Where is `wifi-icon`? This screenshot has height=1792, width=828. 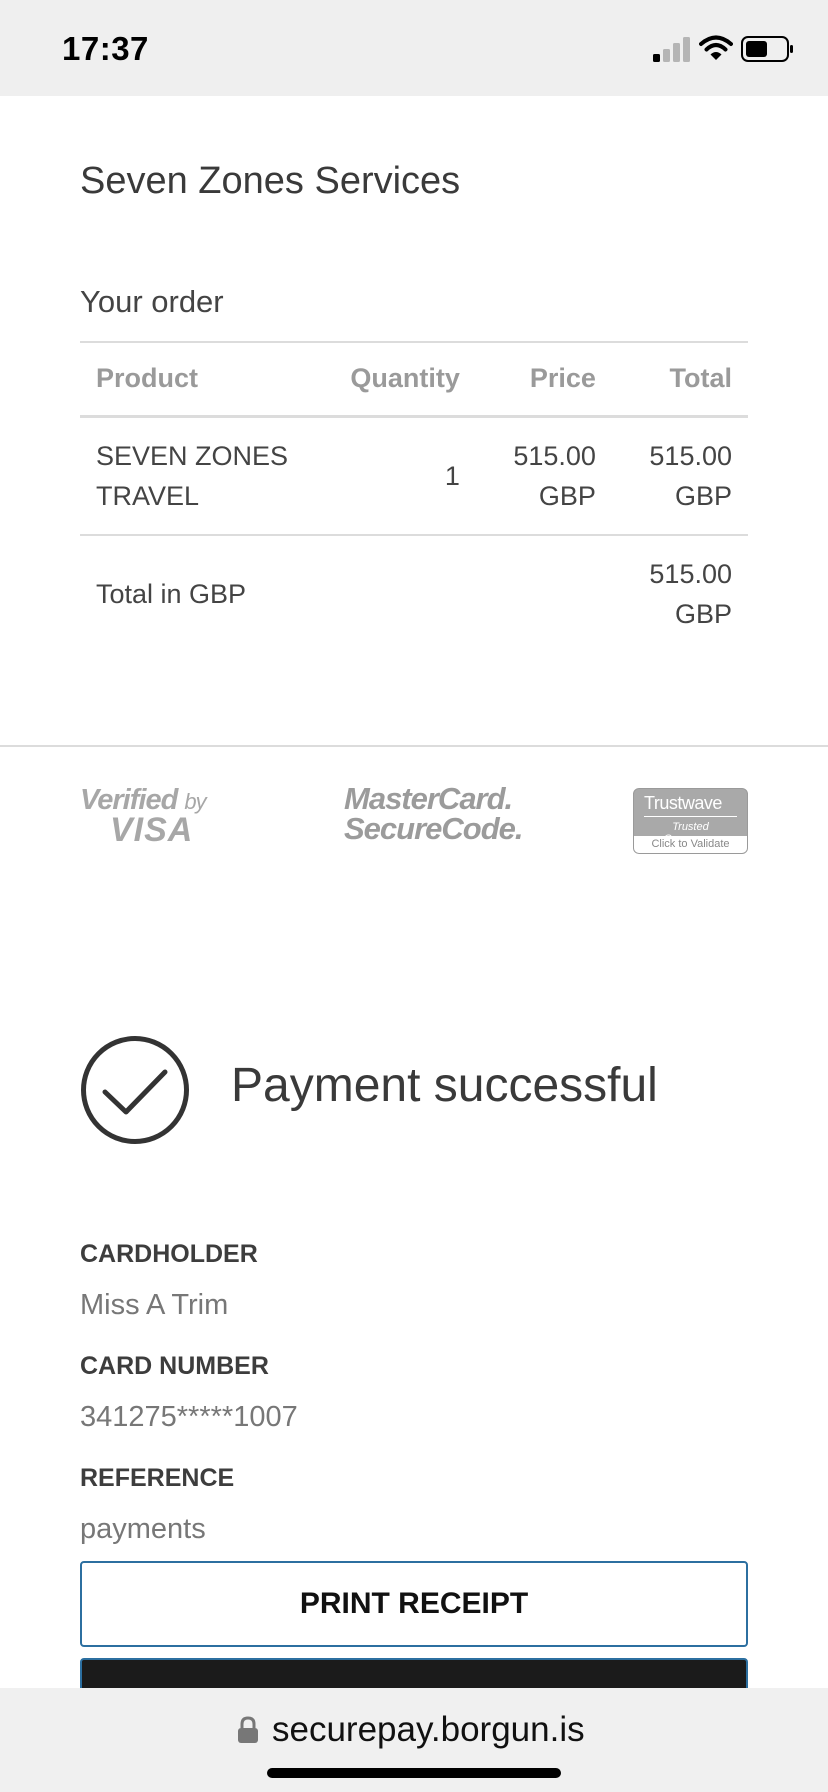 wifi-icon is located at coordinates (716, 47).